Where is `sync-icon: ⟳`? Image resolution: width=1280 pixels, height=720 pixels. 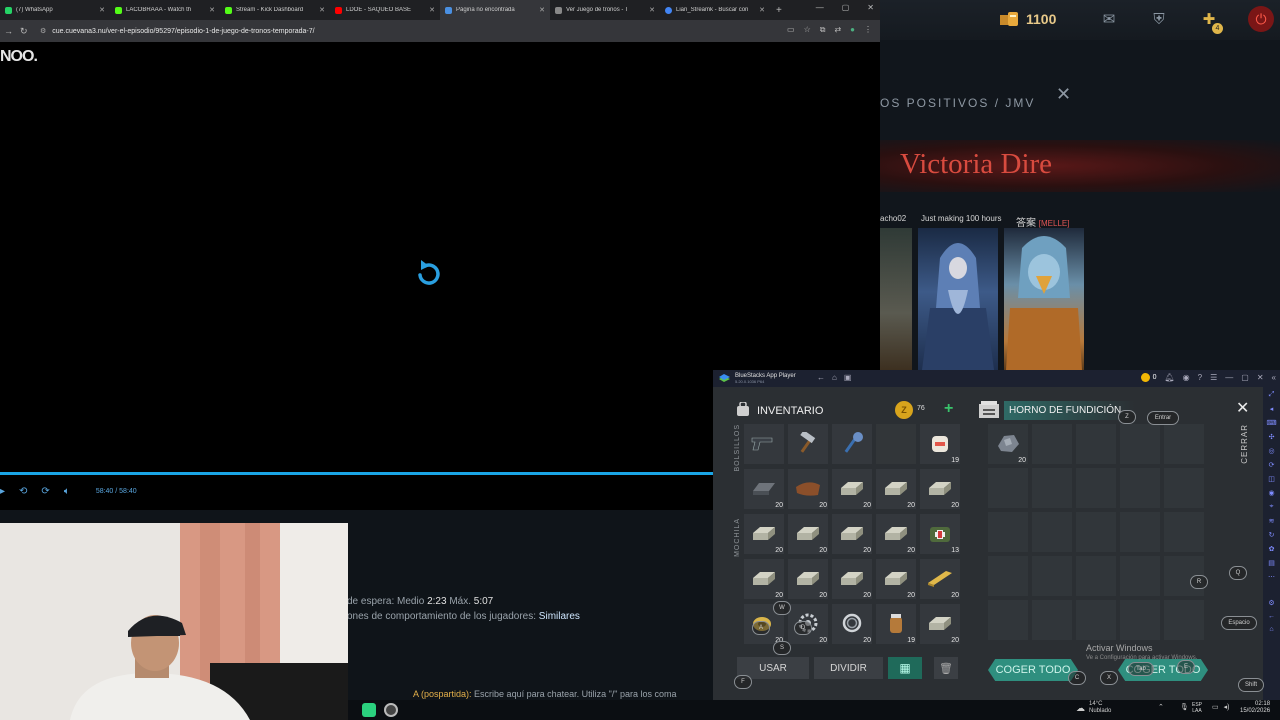
sync-icon: ⟳ is located at coordinates (1272, 465).